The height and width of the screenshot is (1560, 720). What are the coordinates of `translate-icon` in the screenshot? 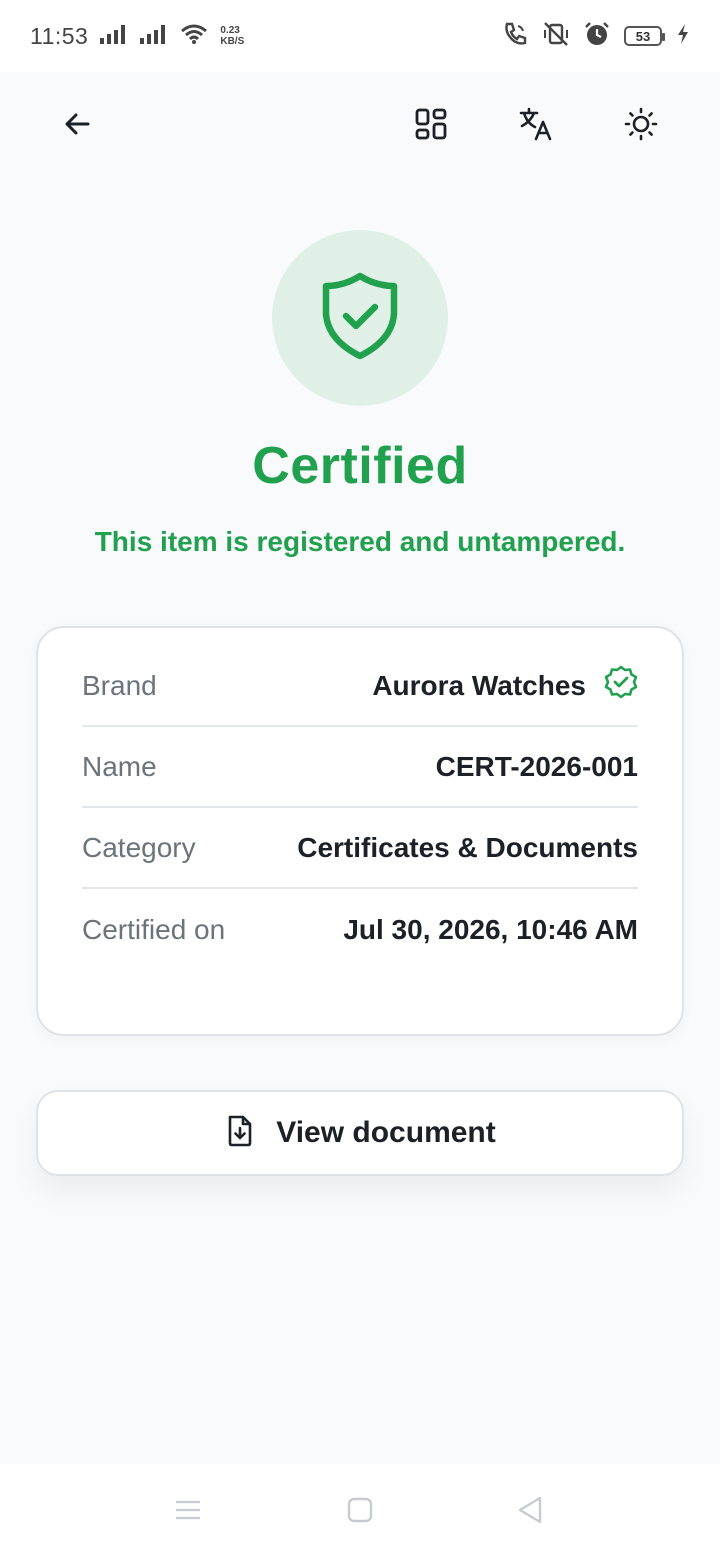 It's located at (536, 126).